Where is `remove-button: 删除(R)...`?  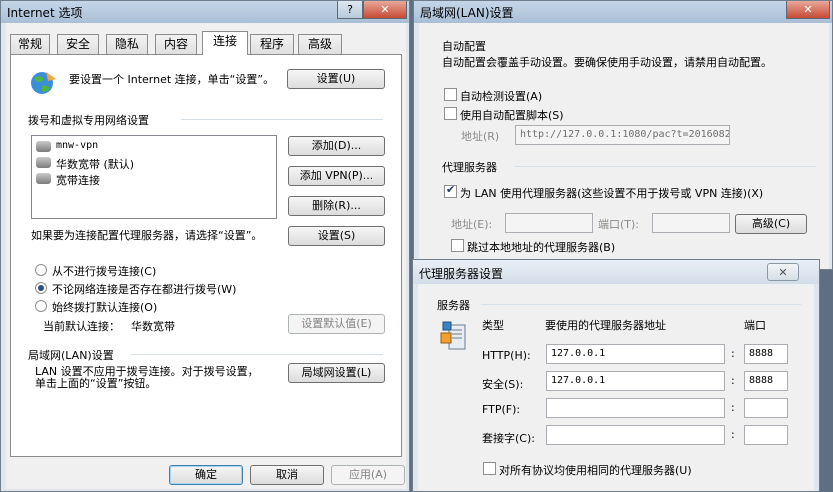
remove-button: 删除(R)... is located at coordinates (336, 206).